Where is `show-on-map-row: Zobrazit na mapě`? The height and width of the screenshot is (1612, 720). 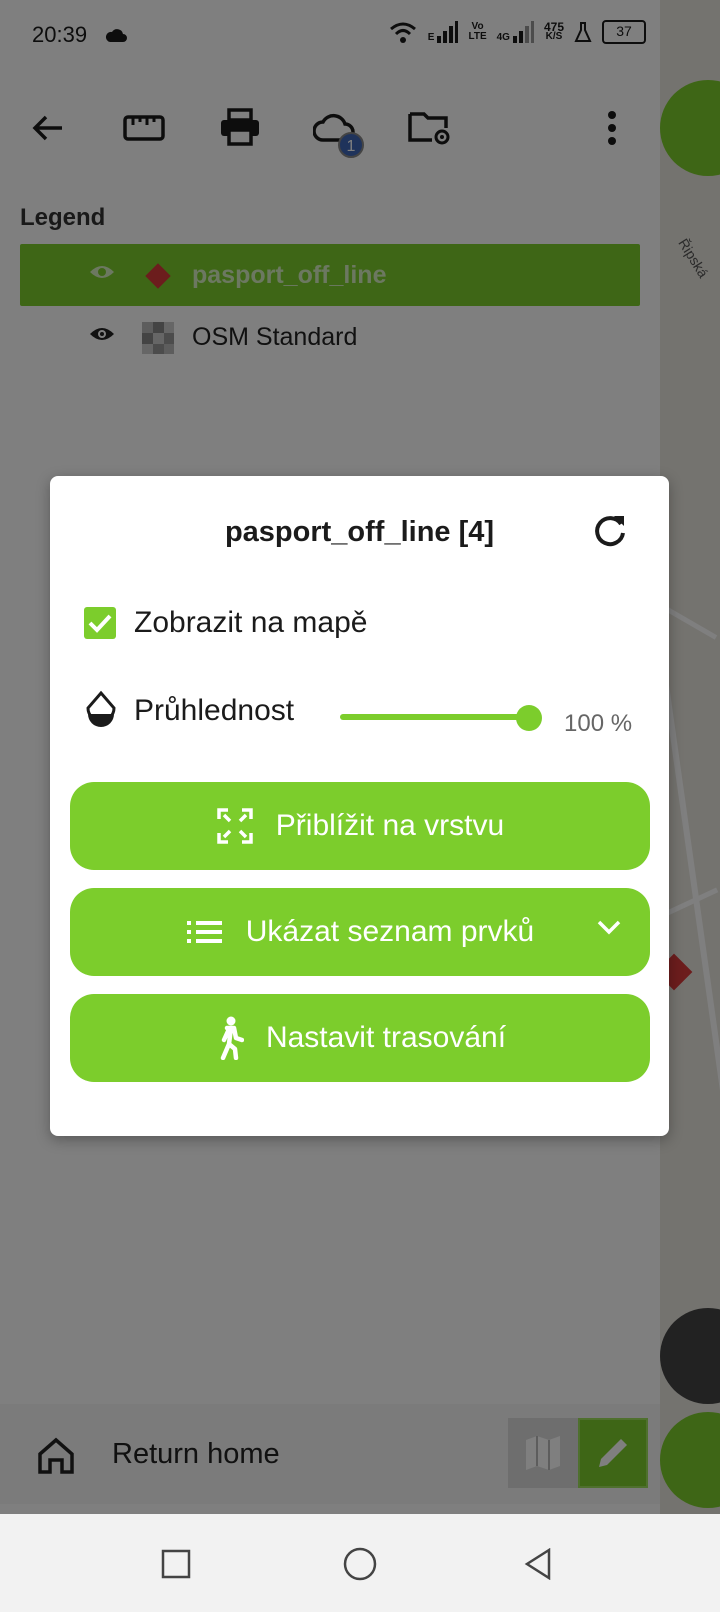
show-on-map-row: Zobrazit na mapě is located at coordinates (225, 623).